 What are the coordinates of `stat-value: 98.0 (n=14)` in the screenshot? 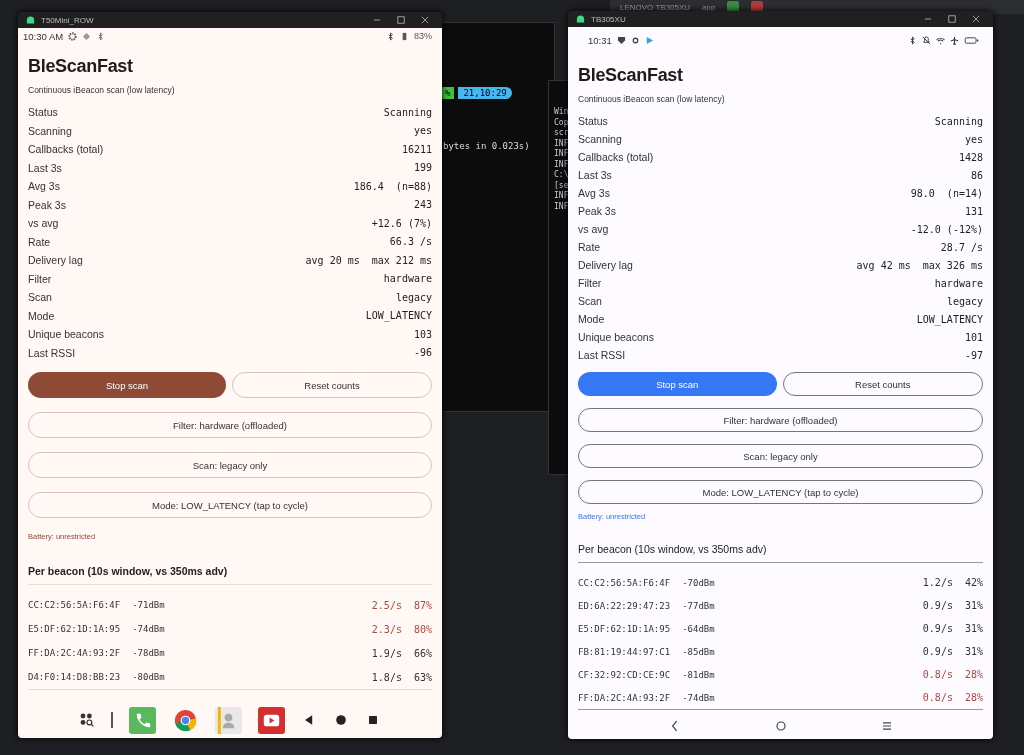 It's located at (946, 193).